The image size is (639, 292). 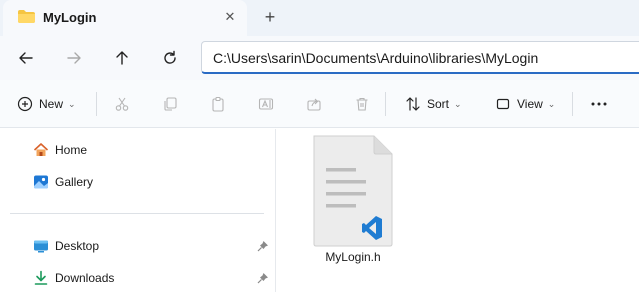 I want to click on sidebar-item-label: Home, so click(x=71, y=150).